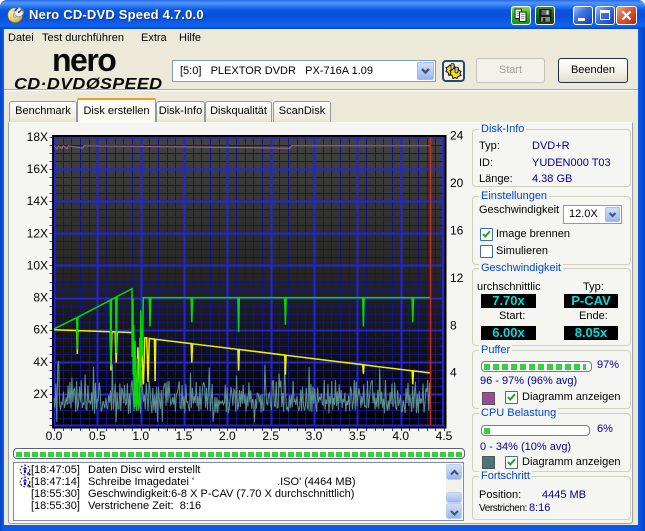 Image resolution: width=645 pixels, height=531 pixels. I want to click on svg-text: 24, so click(457, 136).